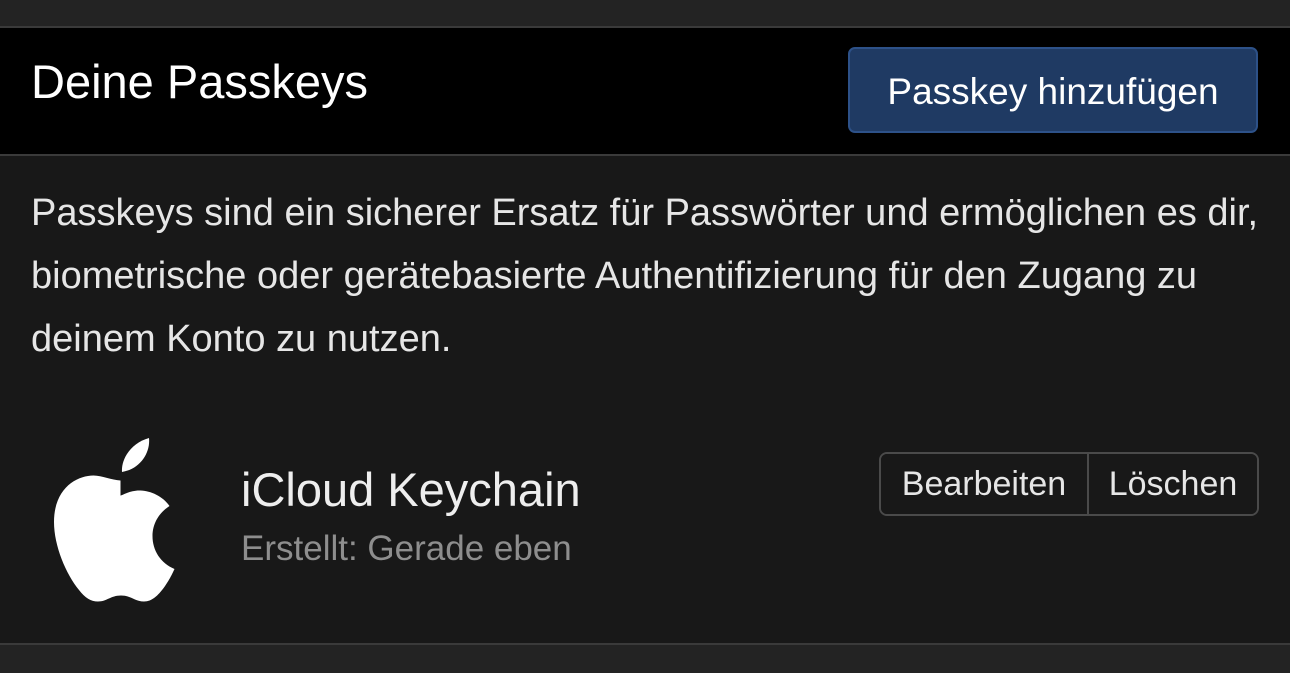 The image size is (1290, 673). I want to click on passkey-actions: Bearbeiten Löschen, so click(1069, 484).